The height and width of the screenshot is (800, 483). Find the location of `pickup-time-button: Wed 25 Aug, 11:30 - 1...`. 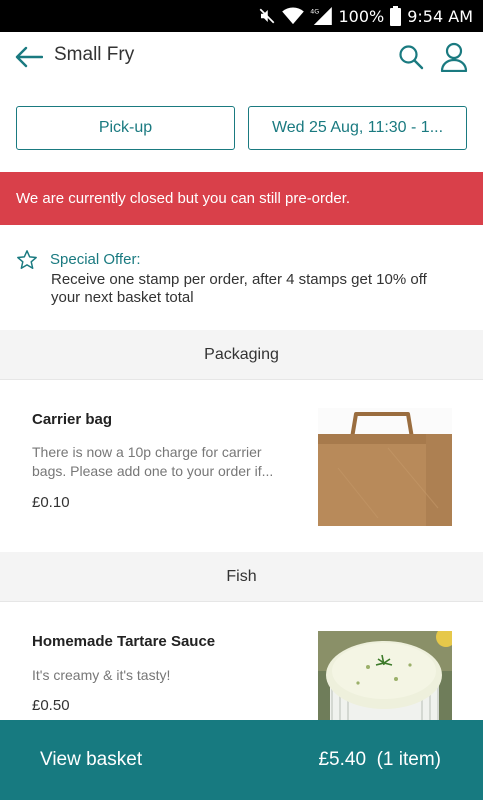

pickup-time-button: Wed 25 Aug, 11:30 - 1... is located at coordinates (357, 128).